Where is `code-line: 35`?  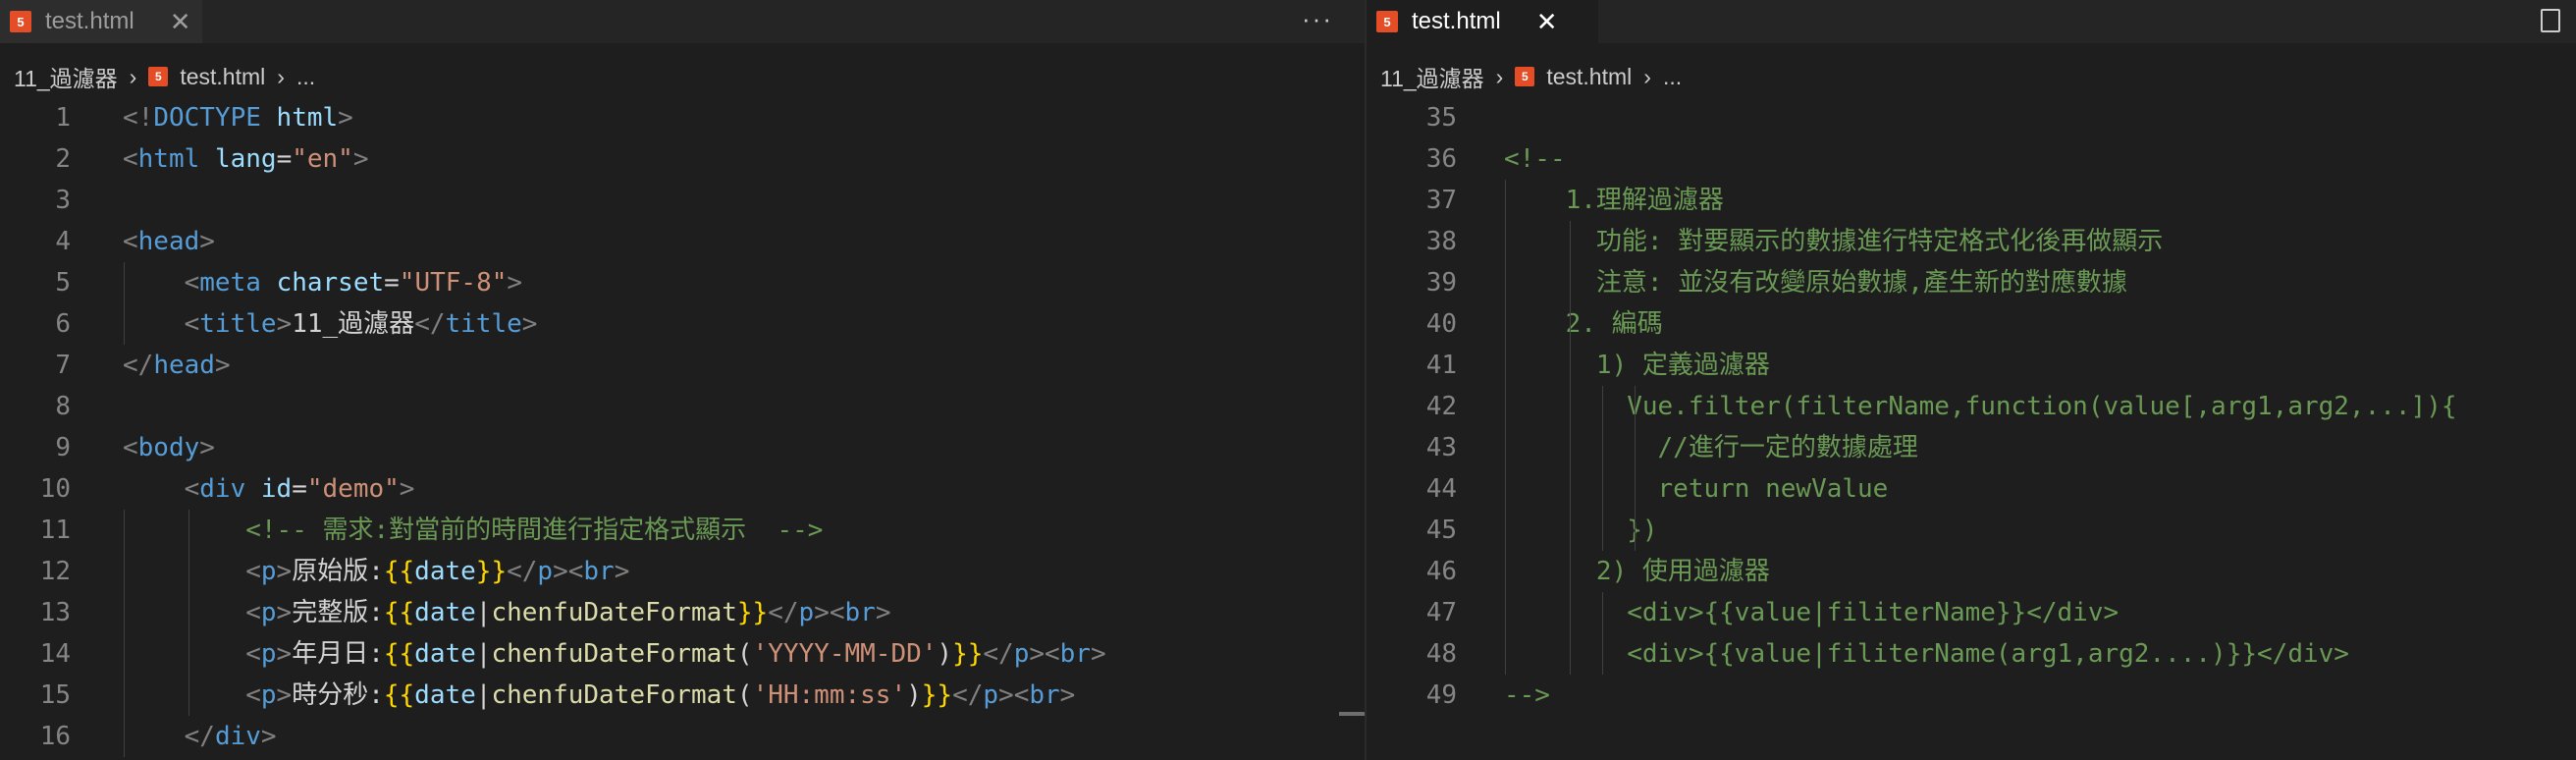 code-line: 35 is located at coordinates (1971, 117).